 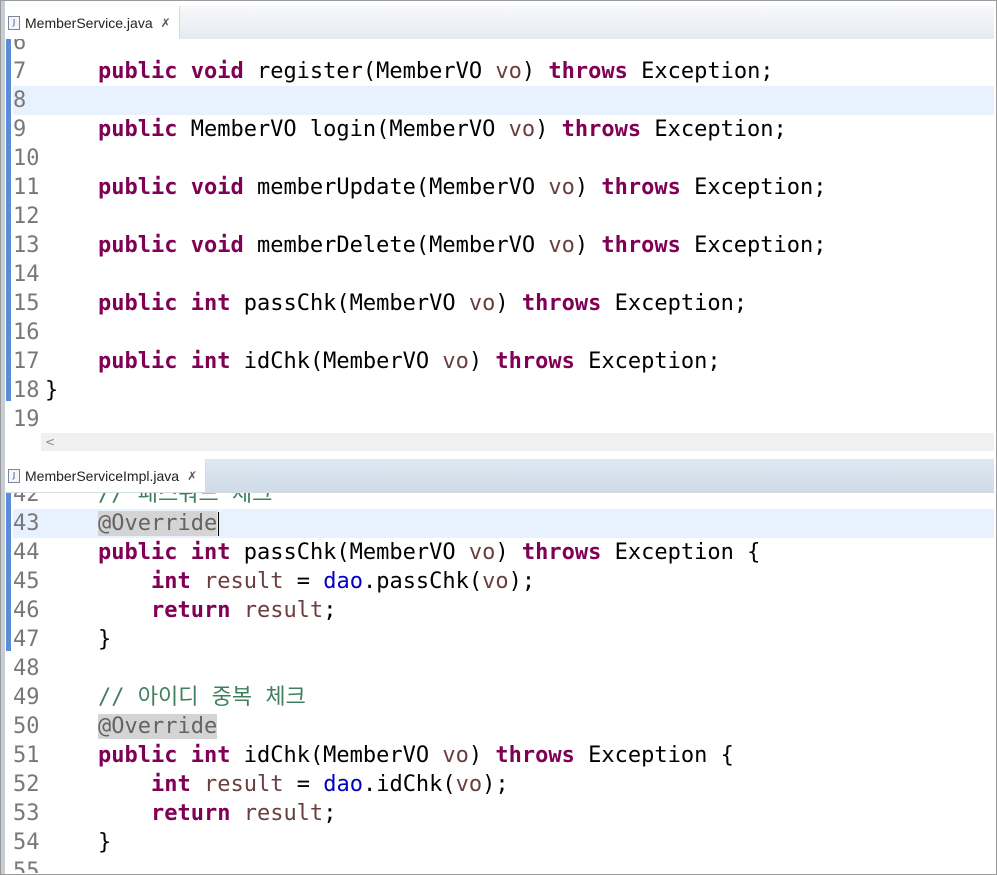 I want to click on code-line: 8, so click(x=503, y=100).